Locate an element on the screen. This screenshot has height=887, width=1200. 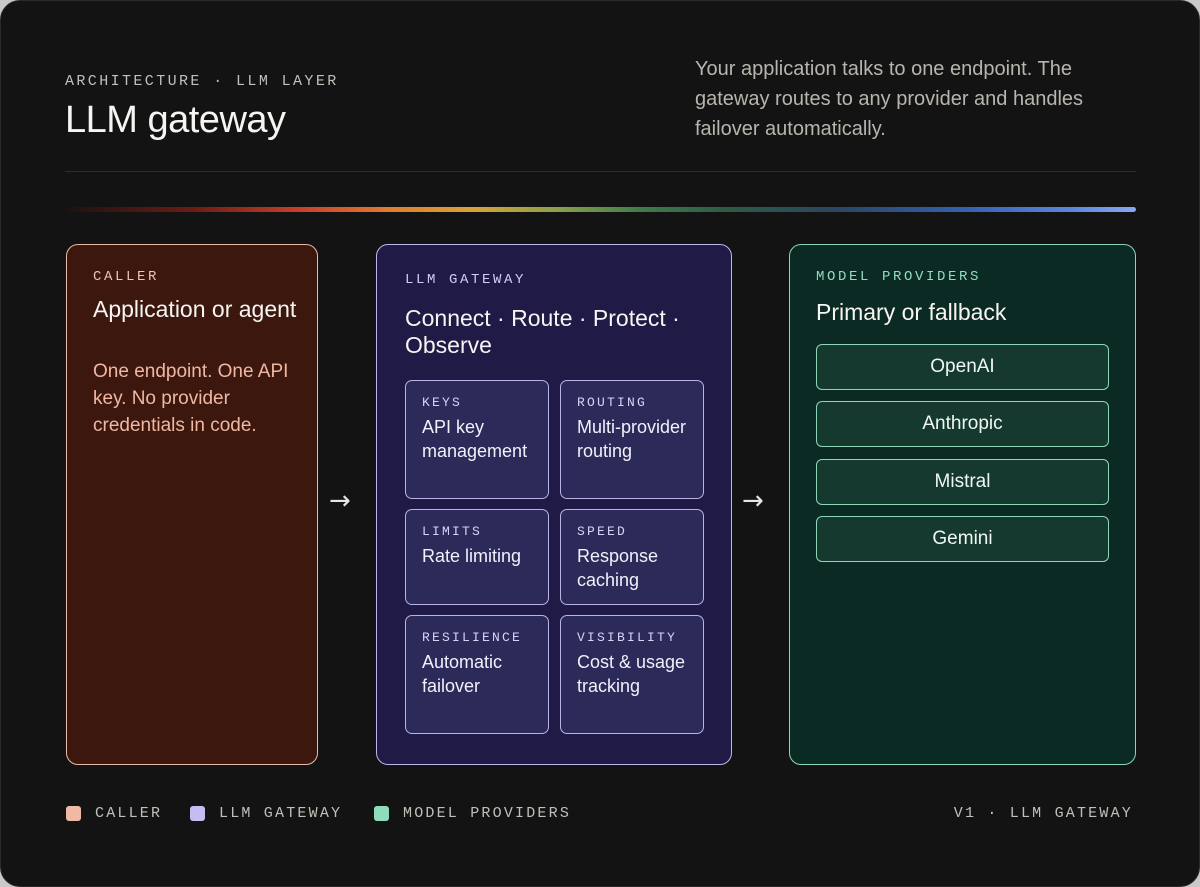
provider-openai: OpenAI is located at coordinates (962, 367).